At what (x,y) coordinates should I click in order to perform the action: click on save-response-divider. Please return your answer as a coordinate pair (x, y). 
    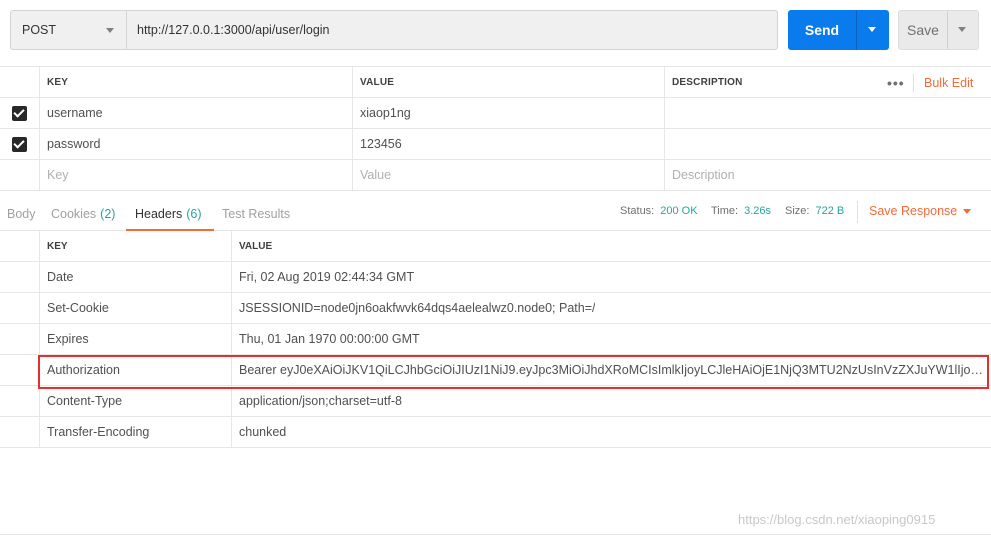
    Looking at the image, I should click on (857, 212).